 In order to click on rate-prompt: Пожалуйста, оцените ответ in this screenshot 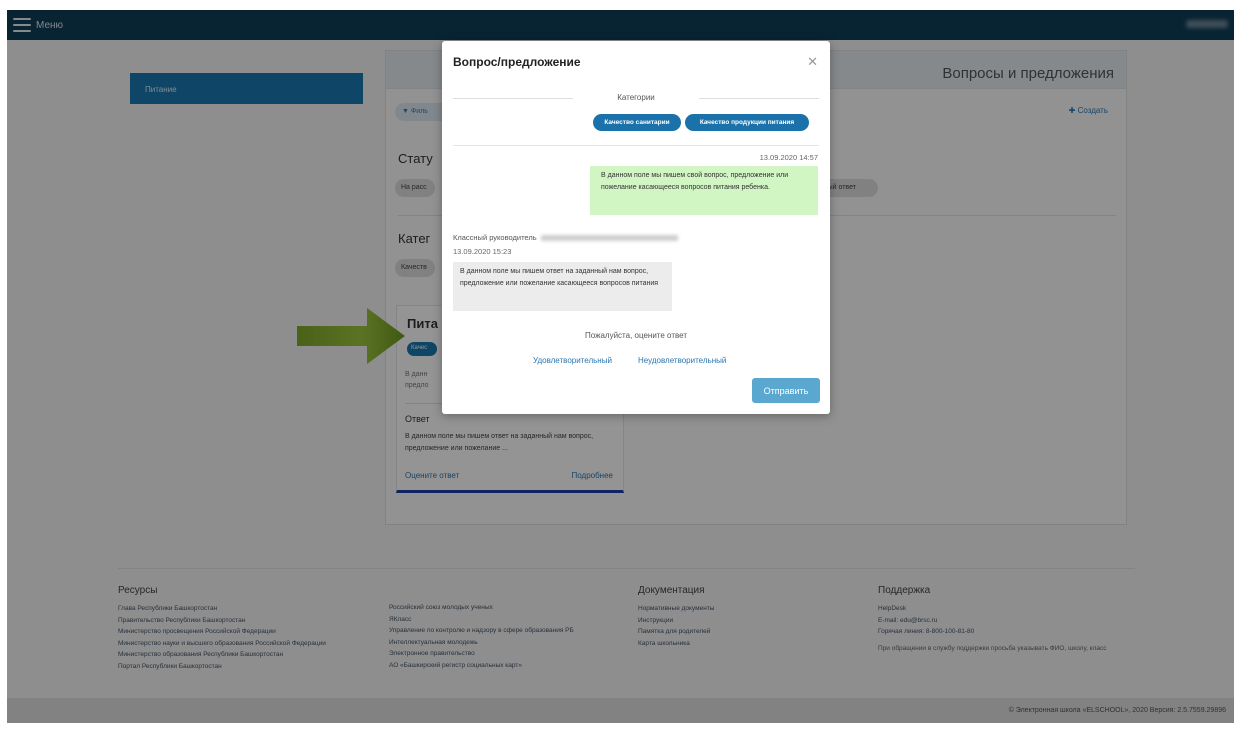, I will do `click(636, 335)`.